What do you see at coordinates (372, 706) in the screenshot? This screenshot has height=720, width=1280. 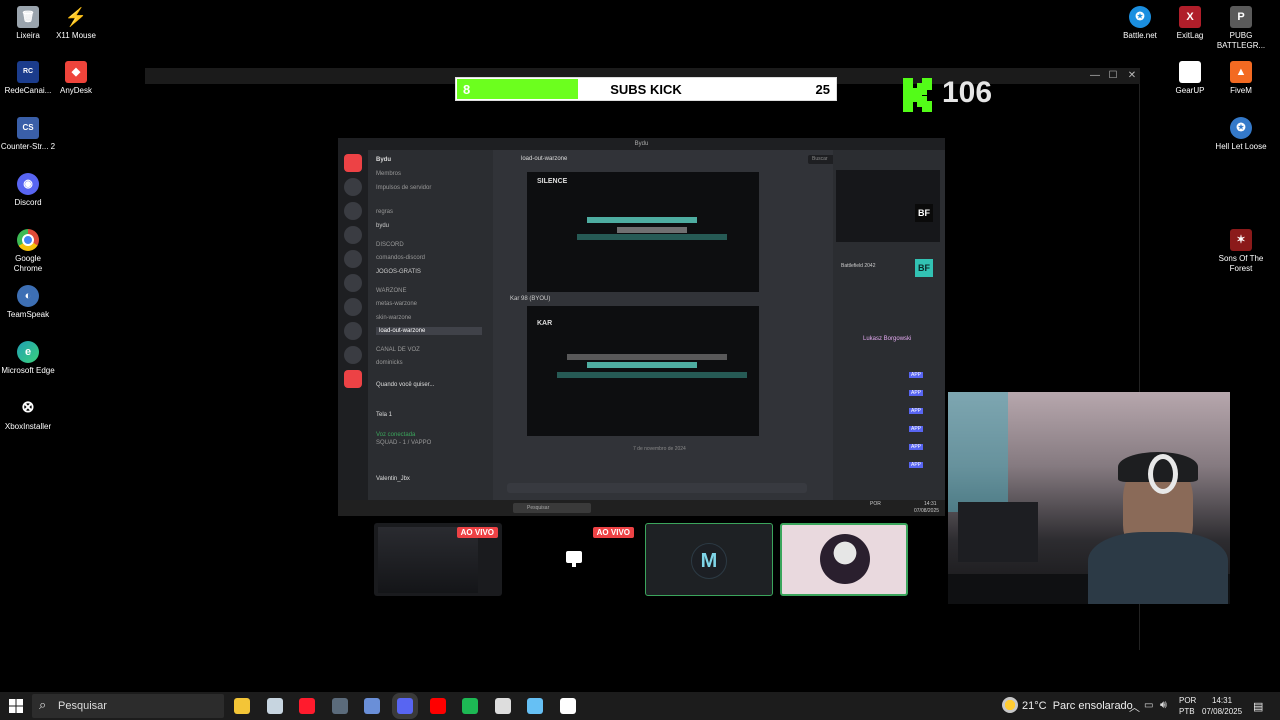 I see `app-blue-icon` at bounding box center [372, 706].